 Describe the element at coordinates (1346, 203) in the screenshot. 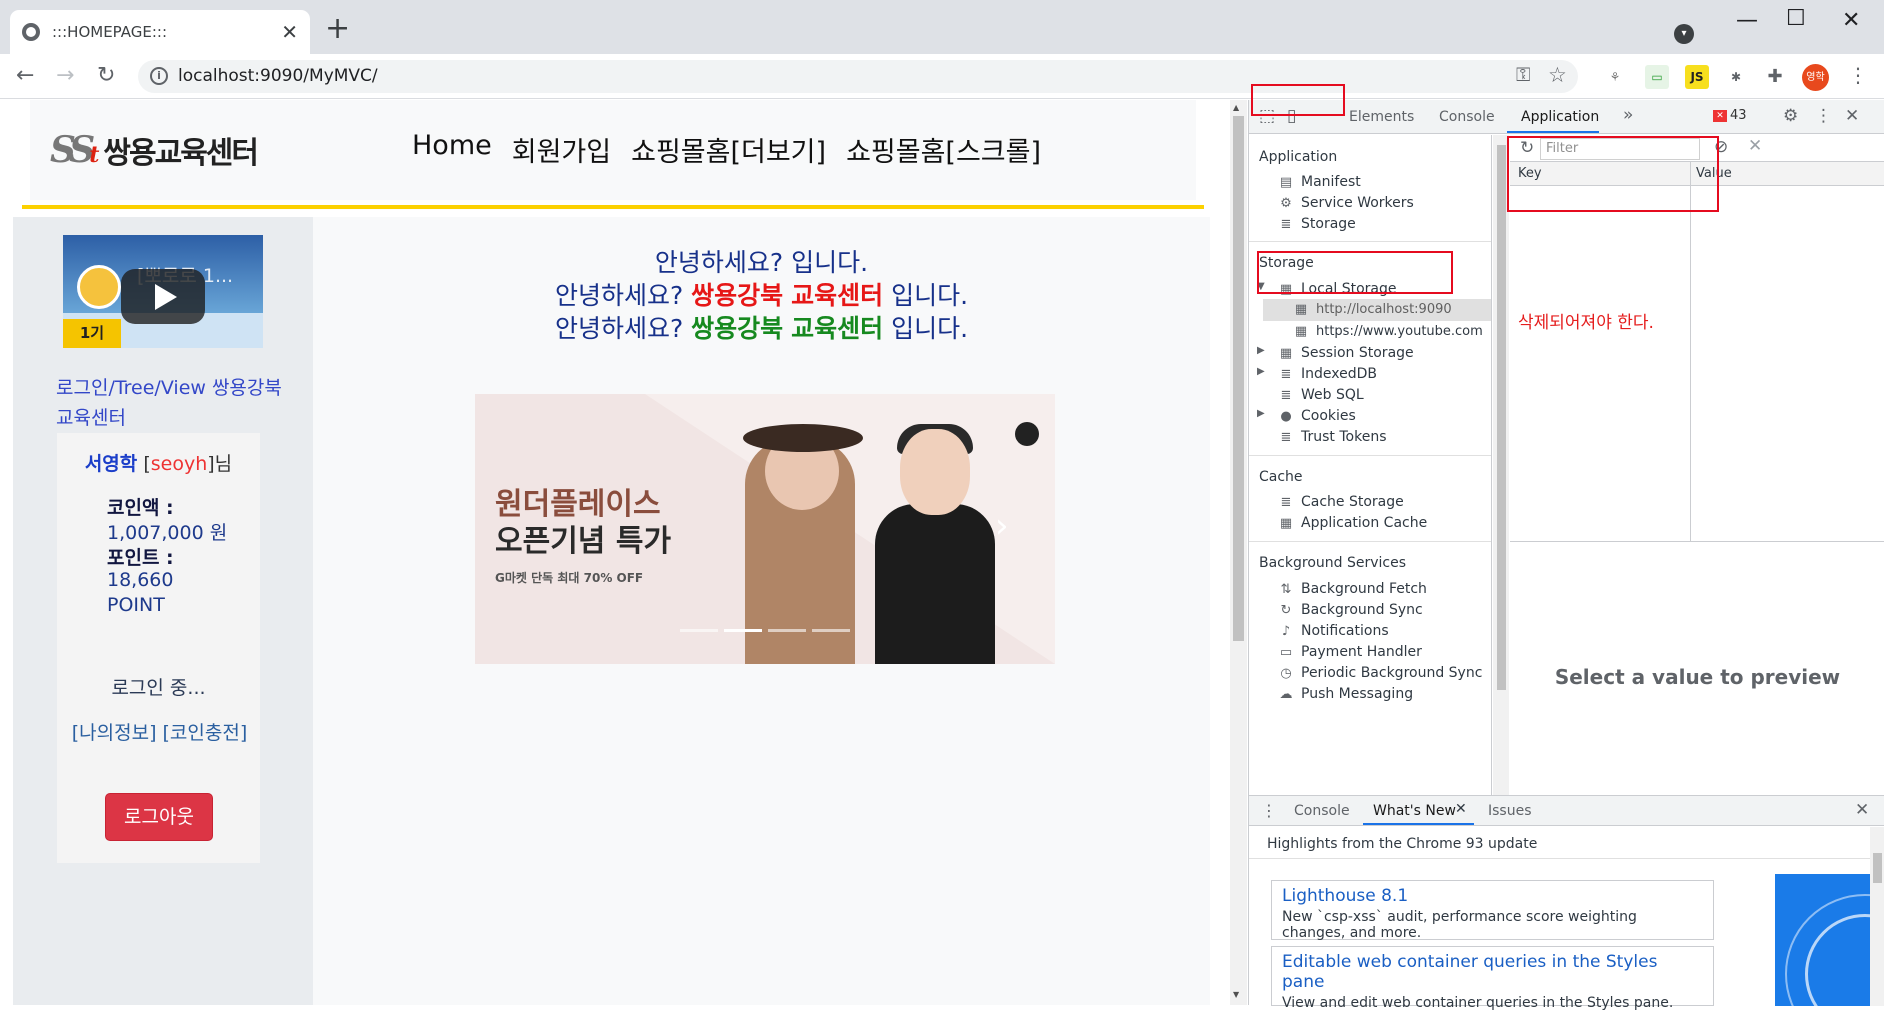

I see `nav-service-workers: ⚙ Service Workers` at that location.